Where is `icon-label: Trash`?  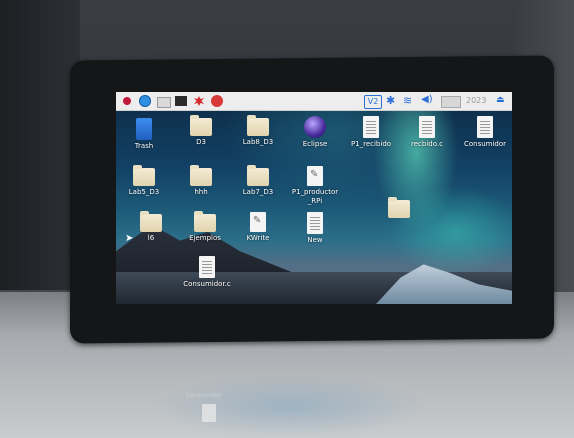 icon-label: Trash is located at coordinates (144, 146).